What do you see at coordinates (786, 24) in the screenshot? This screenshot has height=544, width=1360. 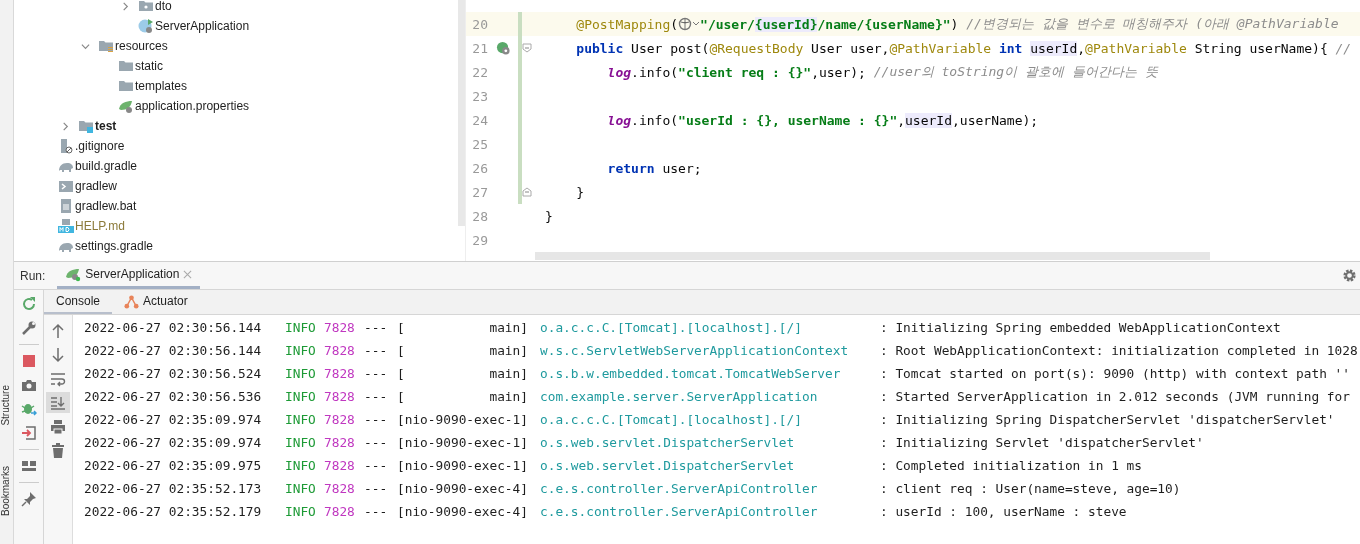 I see `string-literal: {userId}` at bounding box center [786, 24].